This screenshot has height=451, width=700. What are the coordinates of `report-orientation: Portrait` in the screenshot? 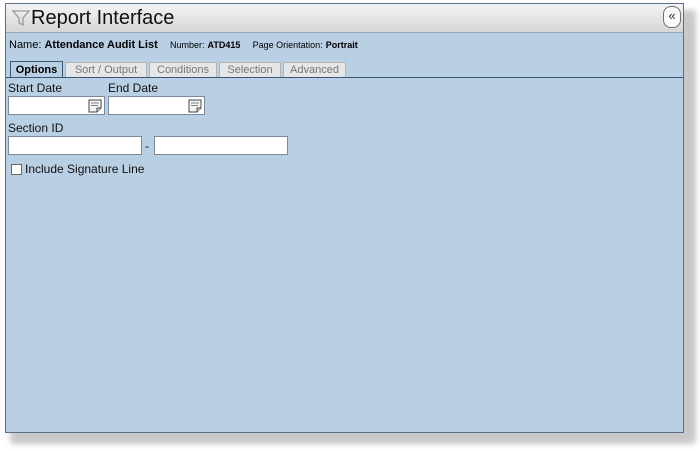 It's located at (341, 45).